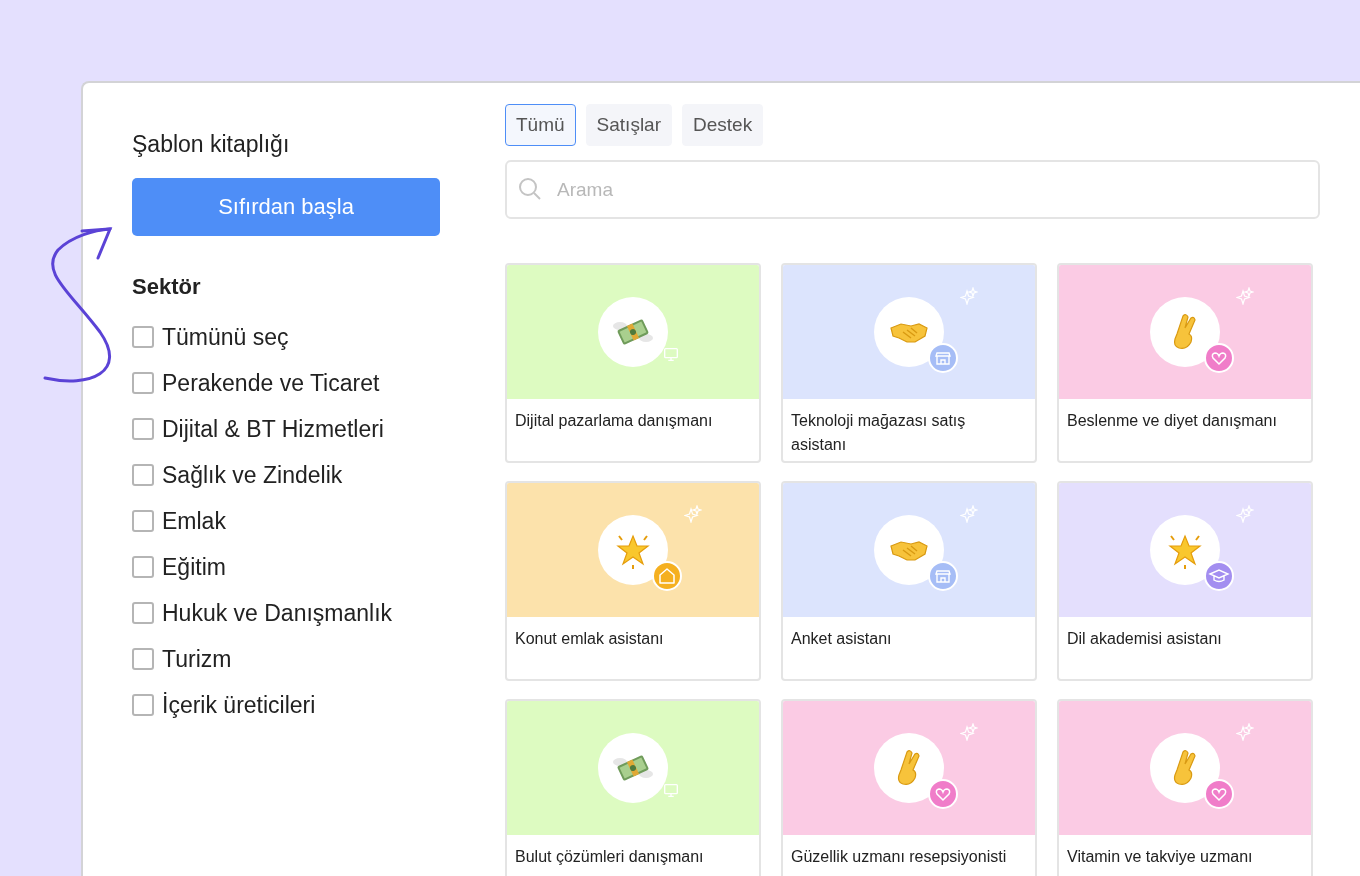 This screenshot has width=1360, height=876. I want to click on checkbox-label: Emlak, so click(194, 521).